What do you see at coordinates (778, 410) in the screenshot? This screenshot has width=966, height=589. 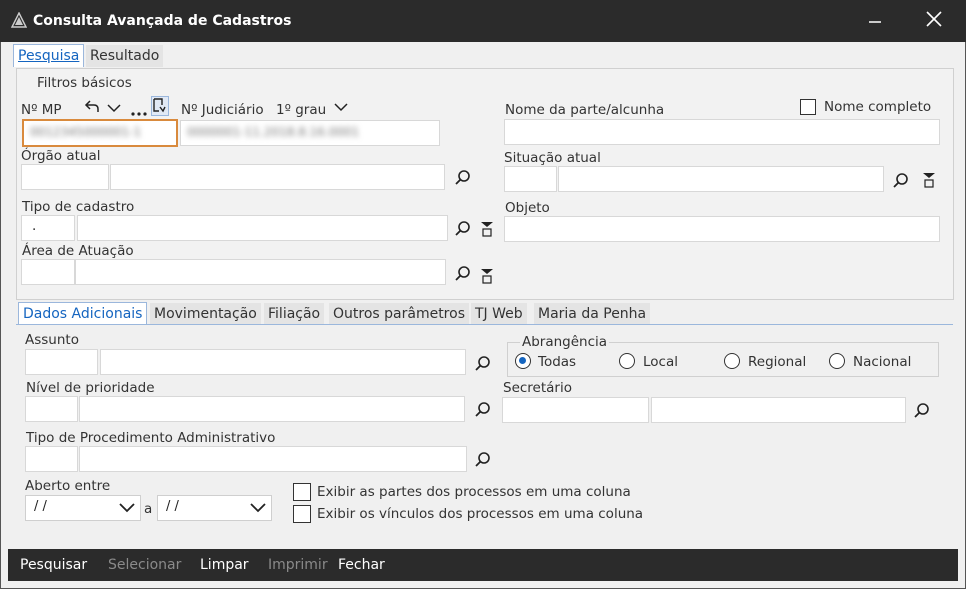 I see `secretario-name-input` at bounding box center [778, 410].